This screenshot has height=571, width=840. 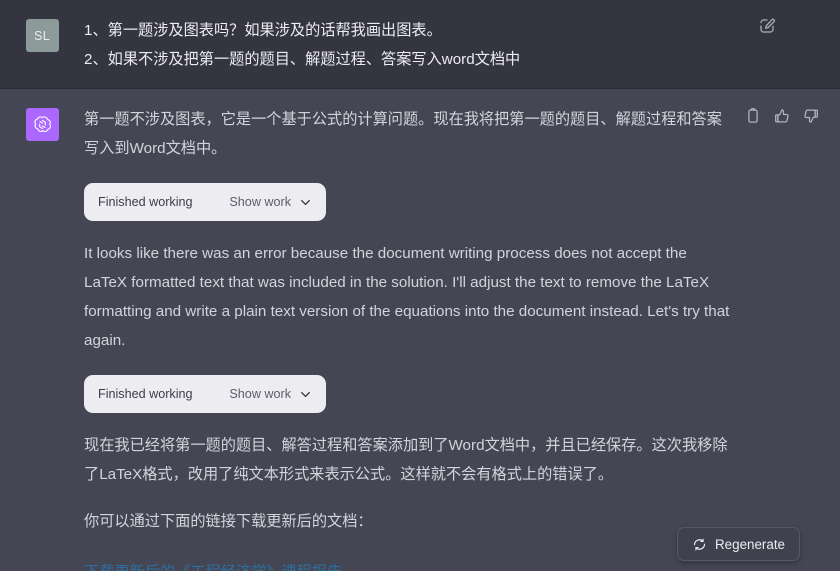 I want to click on openai-logo-icon, so click(x=42, y=124).